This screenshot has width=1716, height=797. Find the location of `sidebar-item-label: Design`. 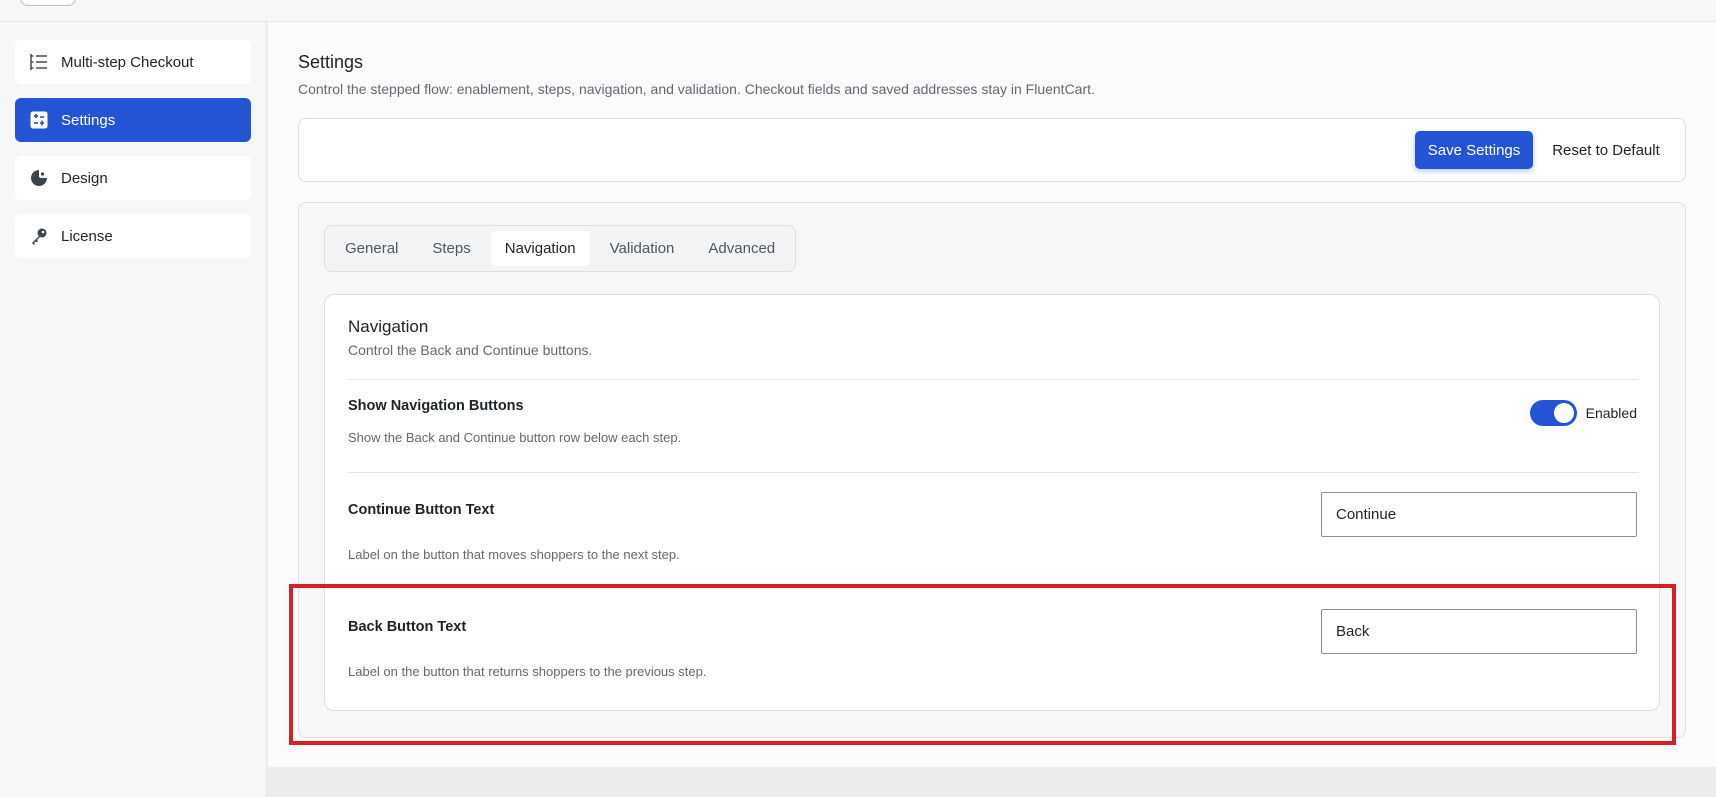

sidebar-item-label: Design is located at coordinates (84, 178).